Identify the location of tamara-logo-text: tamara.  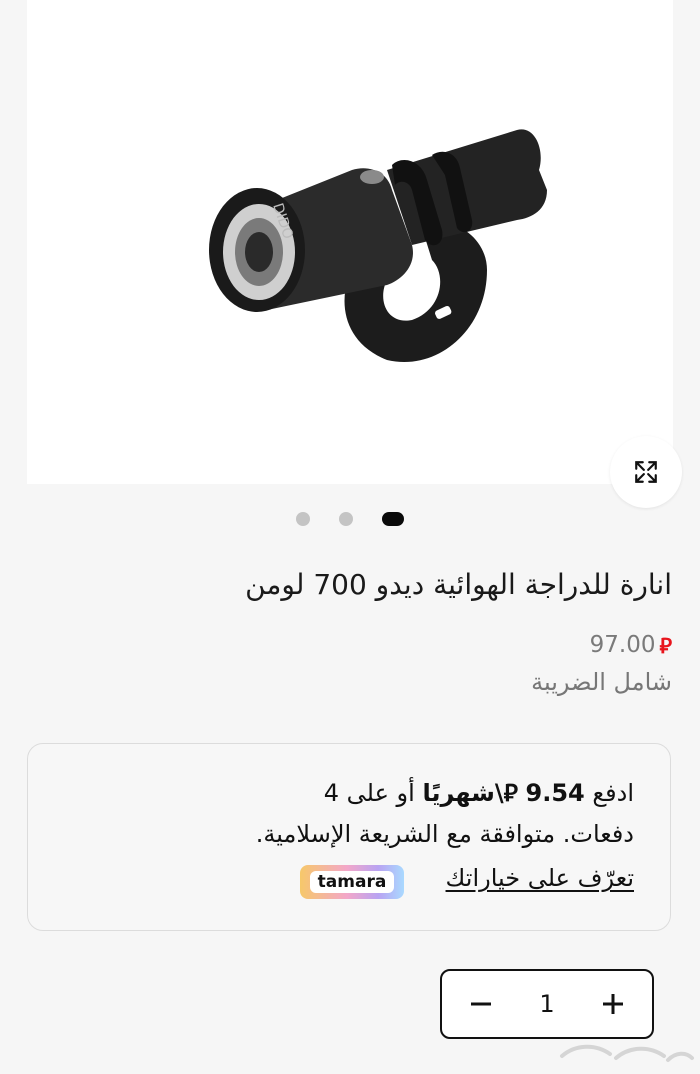
(352, 882).